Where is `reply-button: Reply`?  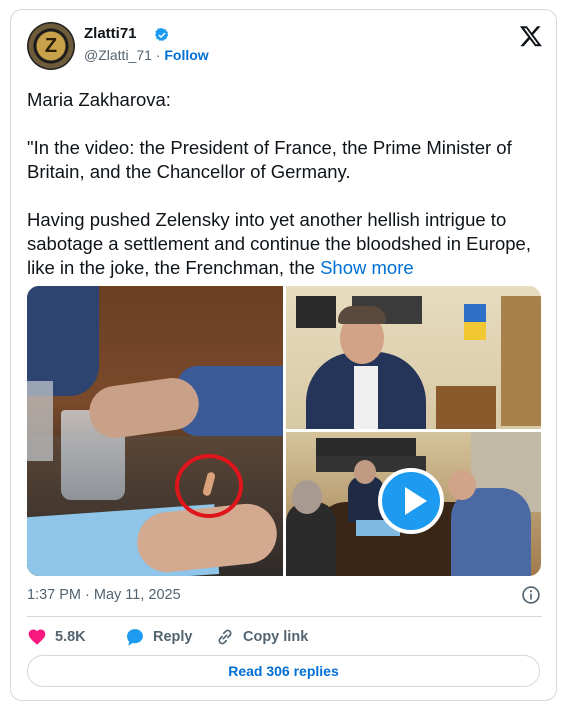 reply-button: Reply is located at coordinates (159, 637).